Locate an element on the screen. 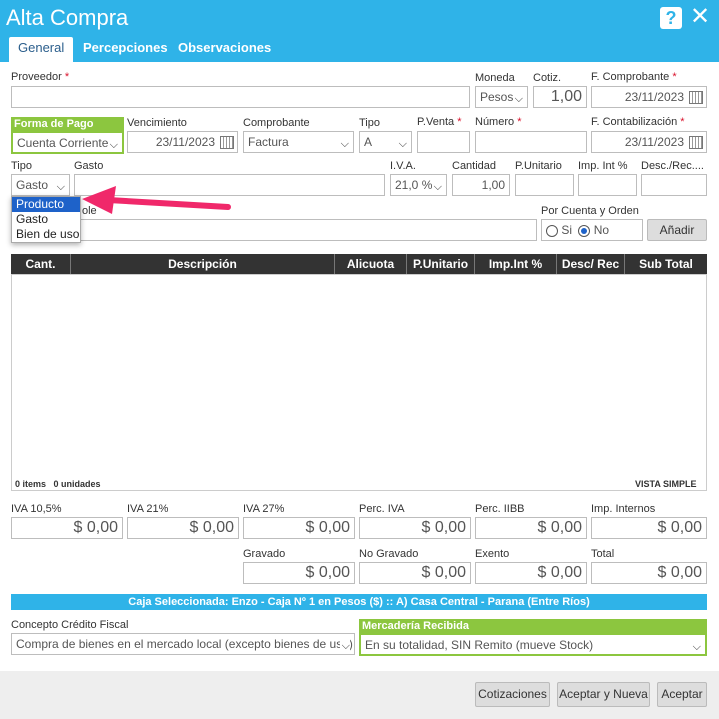  pventa-input is located at coordinates (443, 142).